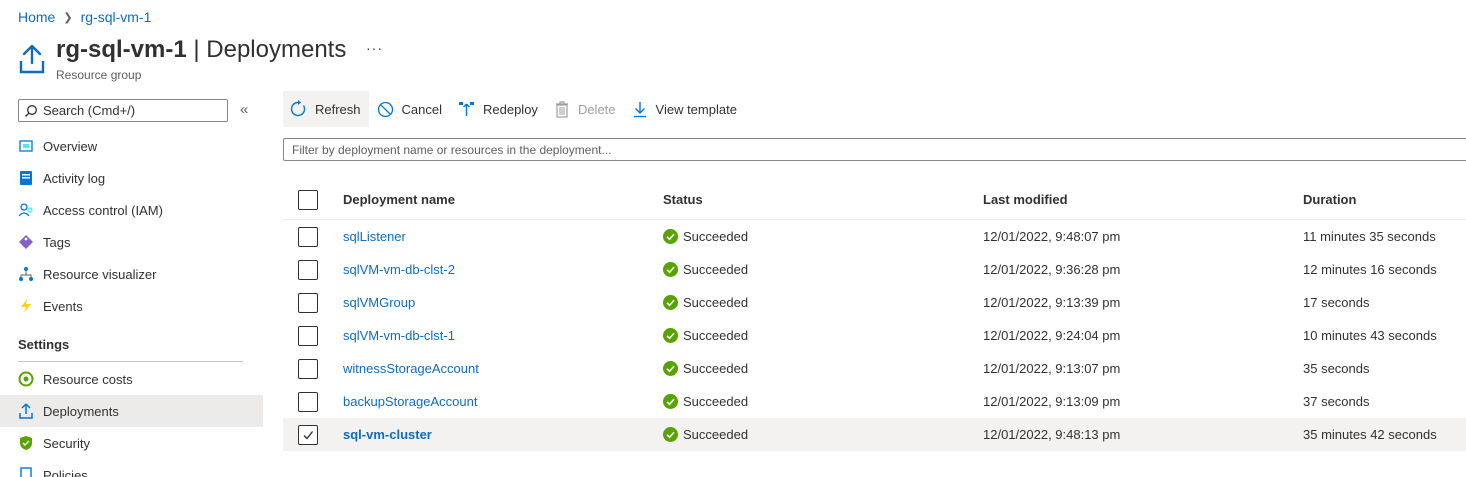 This screenshot has height=477, width=1466. Describe the element at coordinates (130, 361) in the screenshot. I see `divider` at that location.